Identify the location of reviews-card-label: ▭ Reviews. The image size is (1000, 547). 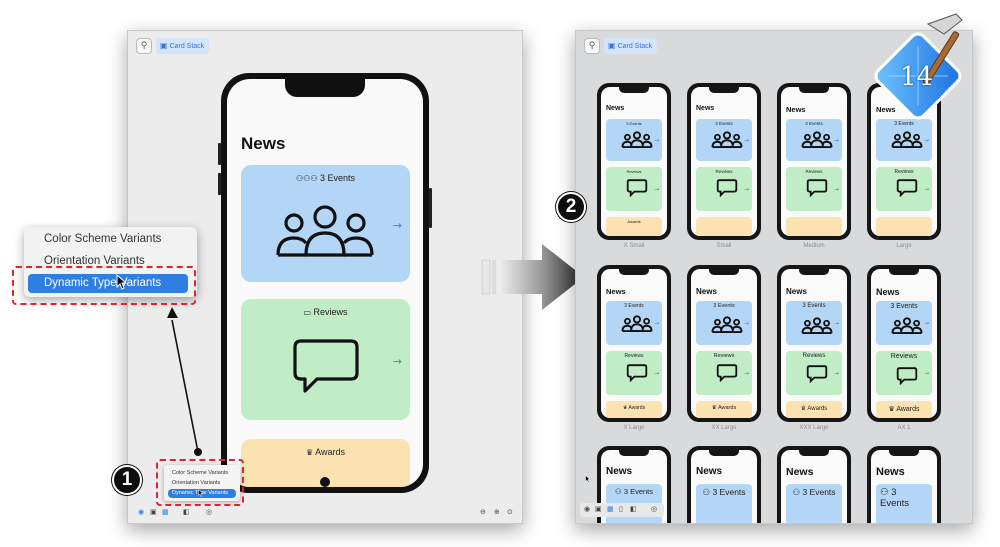
(325, 312).